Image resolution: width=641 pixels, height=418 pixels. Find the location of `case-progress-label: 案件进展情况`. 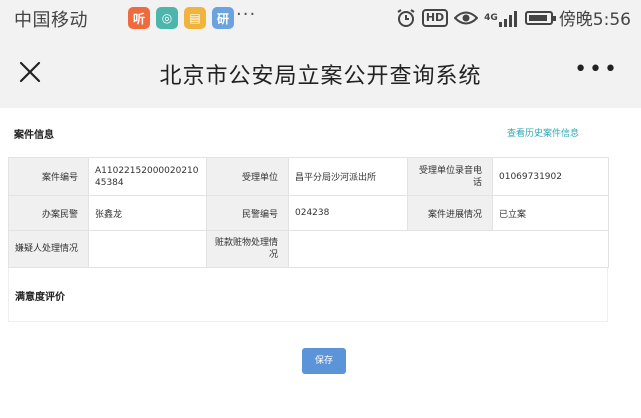

case-progress-label: 案件进展情况 is located at coordinates (450, 213).